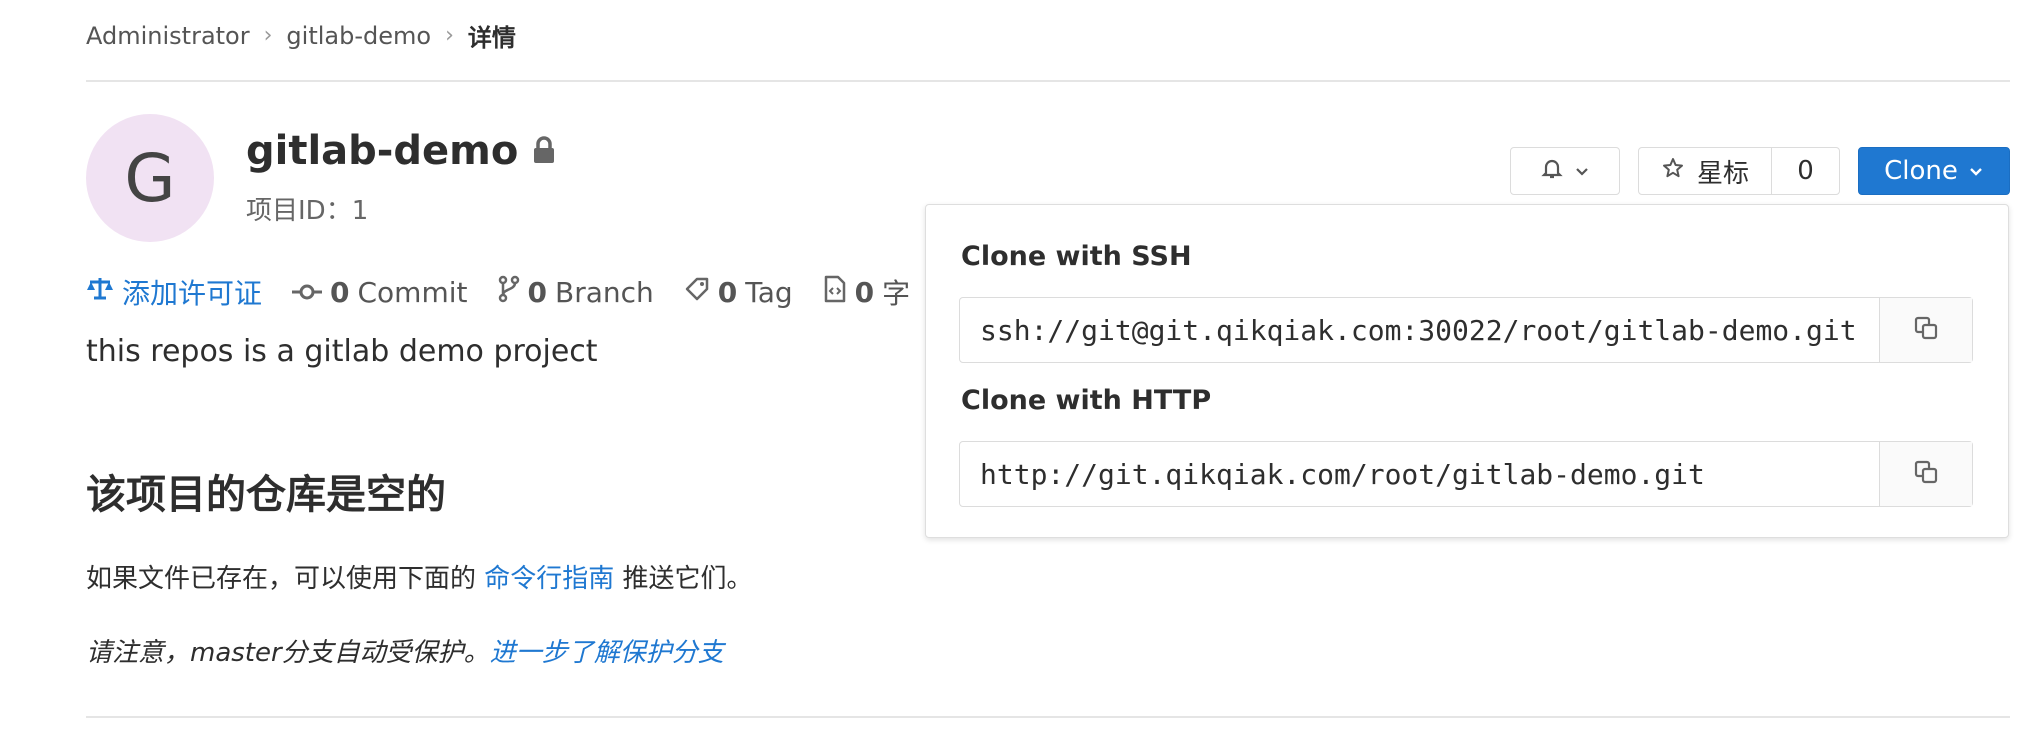 Image resolution: width=2032 pixels, height=738 pixels. What do you see at coordinates (1921, 171) in the screenshot?
I see `clone-label: Clone` at bounding box center [1921, 171].